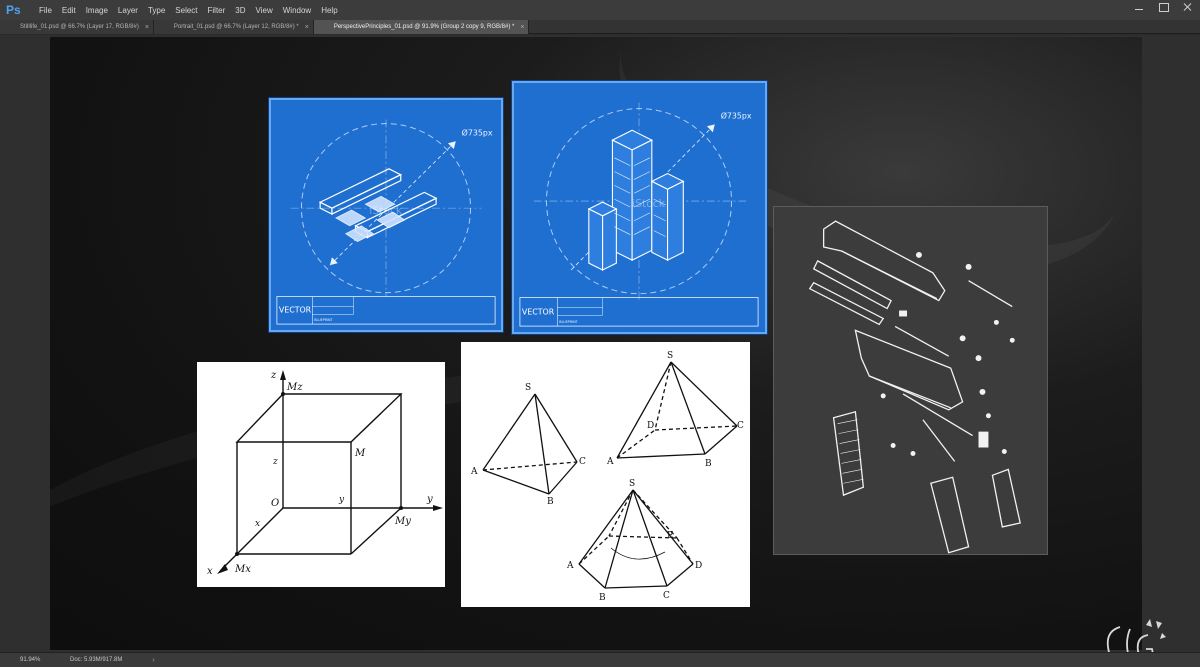  I want to click on menu-window: Window, so click(297, 10).